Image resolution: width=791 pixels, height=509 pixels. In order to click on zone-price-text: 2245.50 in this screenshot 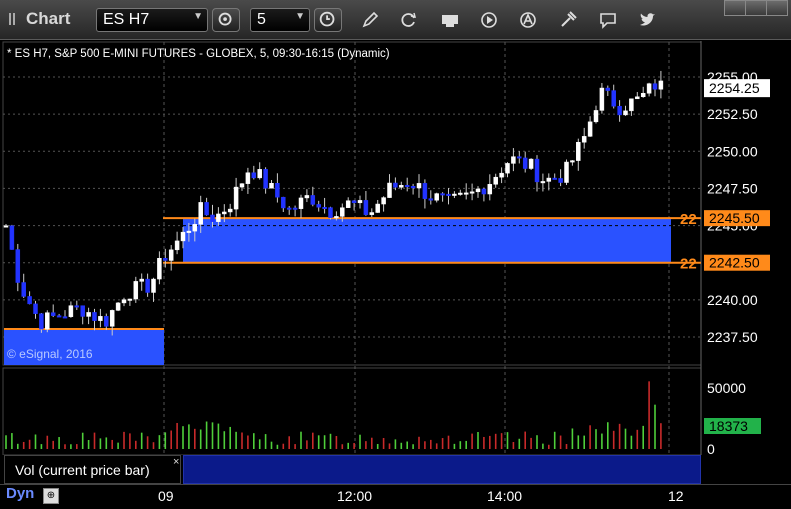, I will do `click(734, 218)`.